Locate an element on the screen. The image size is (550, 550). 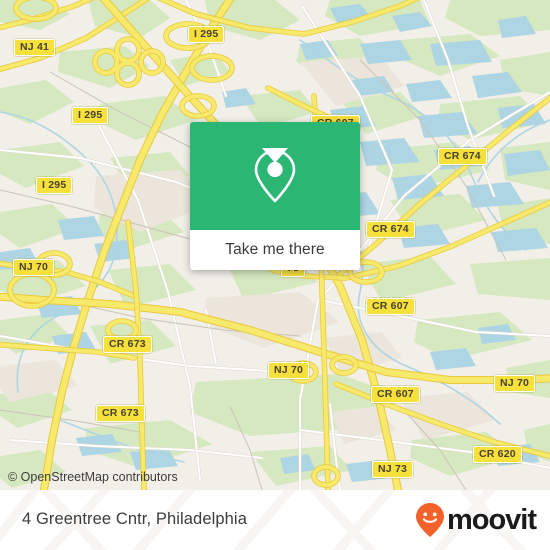
moovit-wordmark: moovit is located at coordinates (491, 520).